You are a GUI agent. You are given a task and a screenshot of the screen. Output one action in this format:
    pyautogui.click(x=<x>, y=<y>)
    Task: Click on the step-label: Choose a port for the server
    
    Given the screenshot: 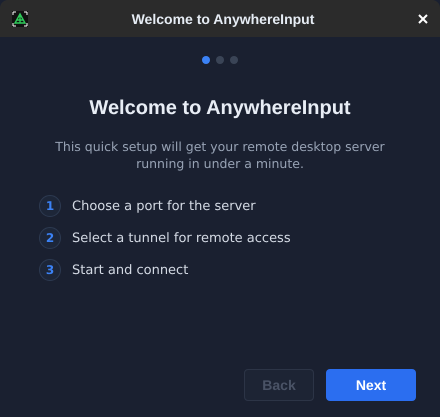 What is the action you would take?
    pyautogui.click(x=164, y=206)
    